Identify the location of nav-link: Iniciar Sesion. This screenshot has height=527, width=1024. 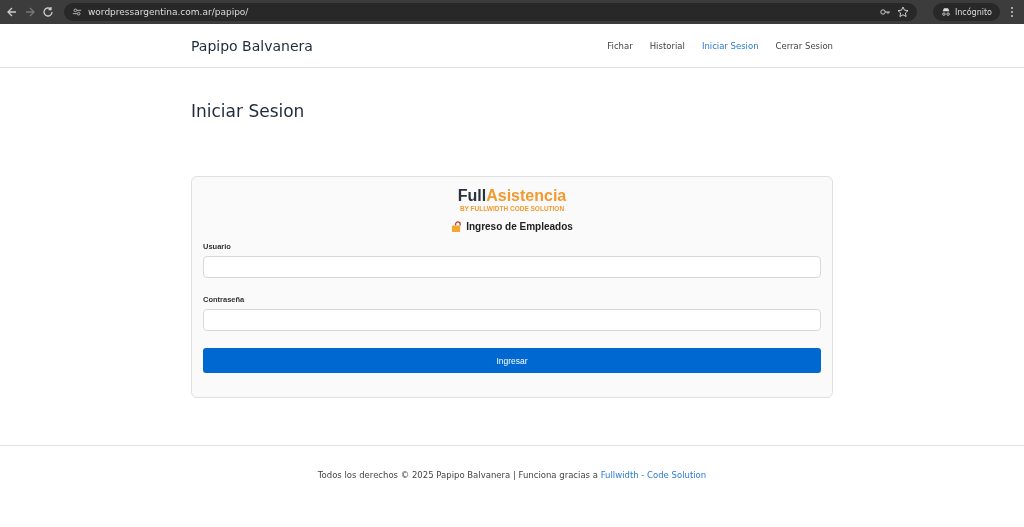
(730, 45).